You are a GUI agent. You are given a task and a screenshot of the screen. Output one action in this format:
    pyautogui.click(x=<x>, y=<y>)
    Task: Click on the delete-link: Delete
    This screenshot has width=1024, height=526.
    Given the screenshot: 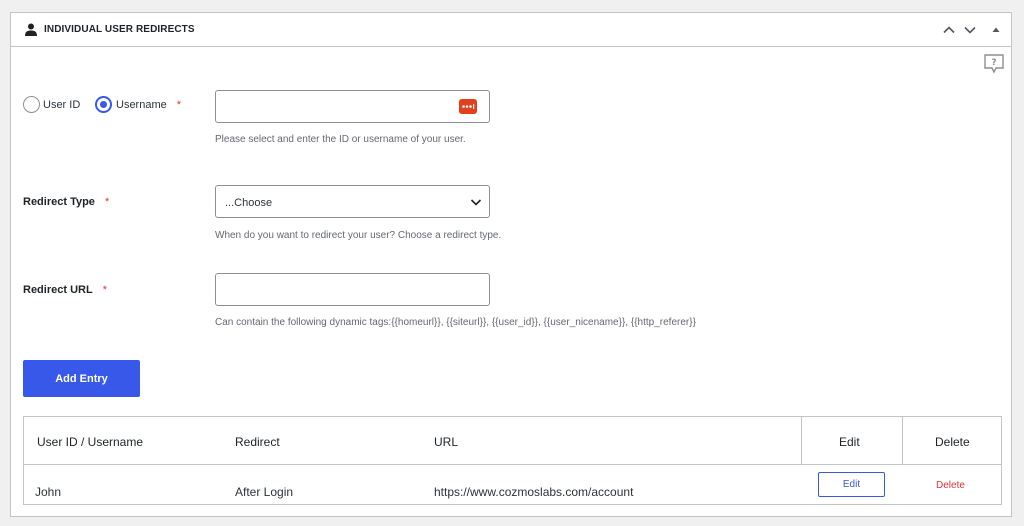 What is the action you would take?
    pyautogui.click(x=950, y=485)
    